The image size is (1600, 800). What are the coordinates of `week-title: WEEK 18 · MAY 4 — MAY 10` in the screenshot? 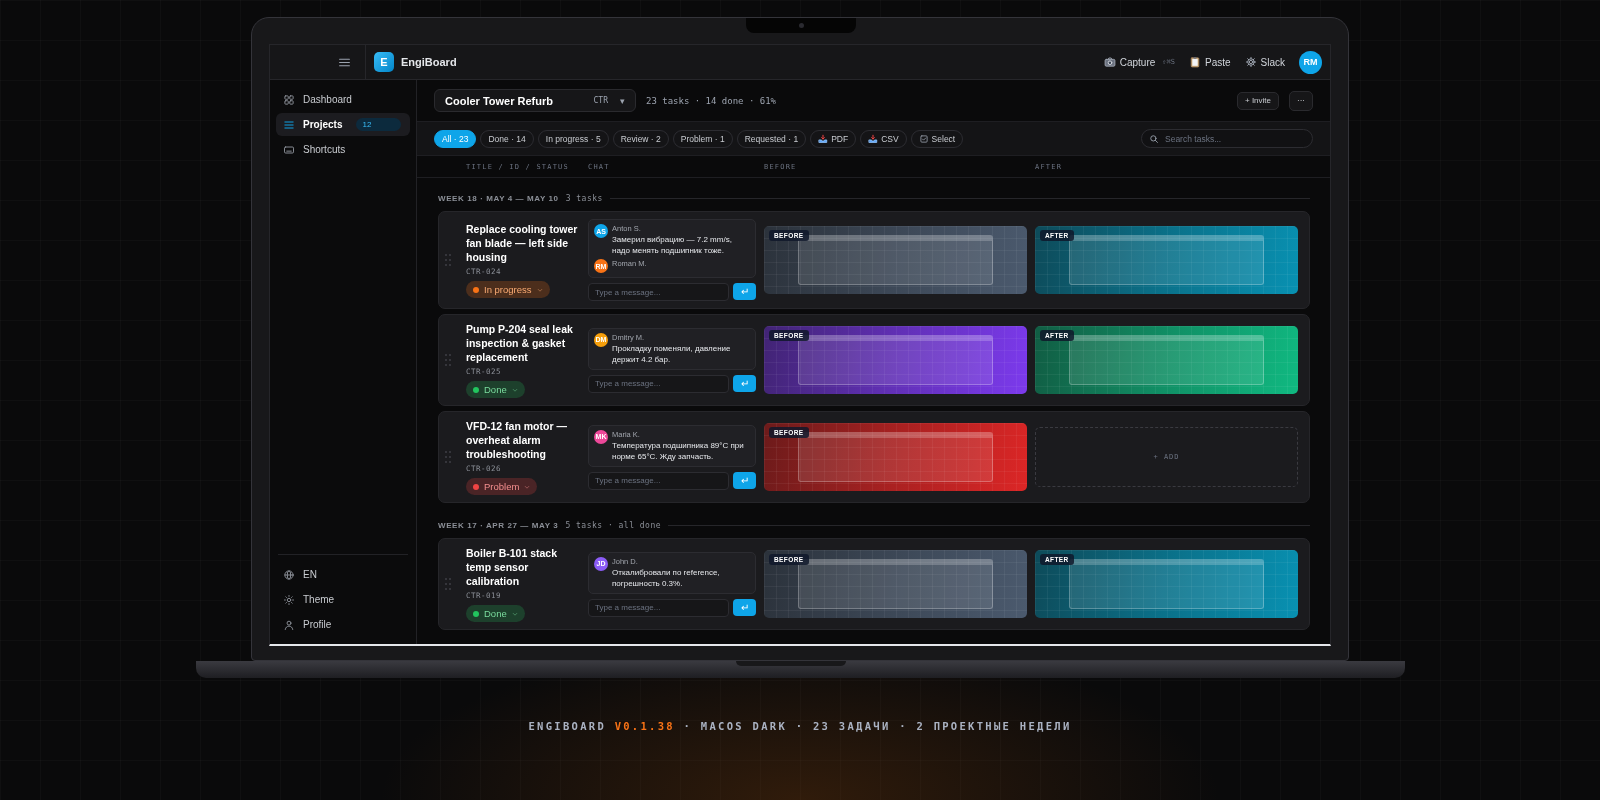 It's located at (498, 198).